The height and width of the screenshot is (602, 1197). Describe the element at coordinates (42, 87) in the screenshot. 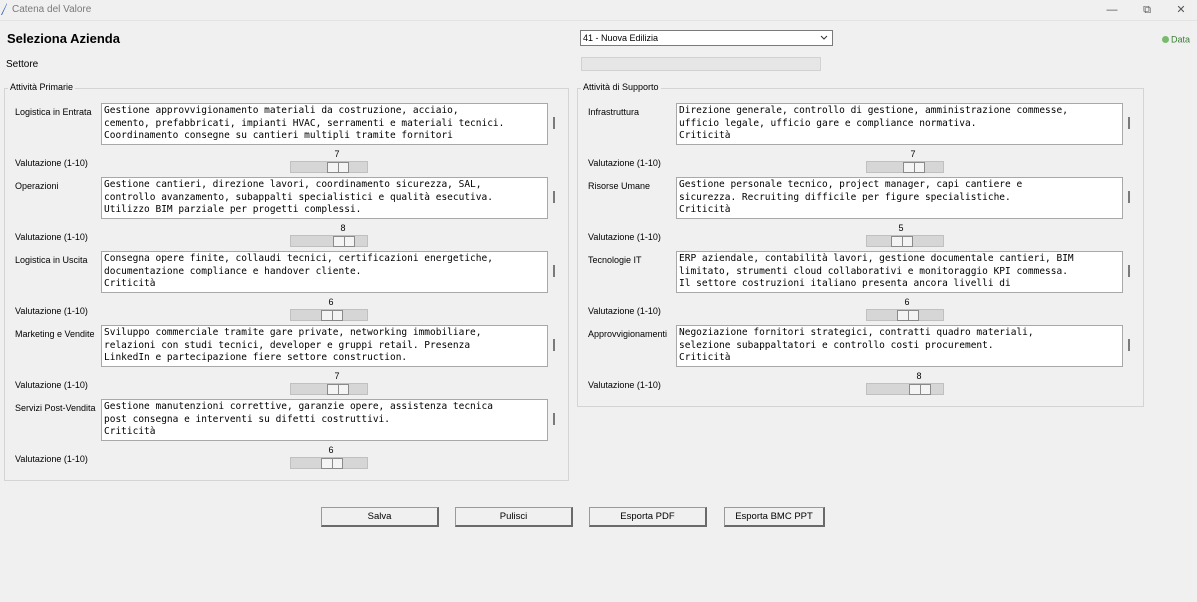

I see `primary-activities-title: Attività Primarie` at that location.